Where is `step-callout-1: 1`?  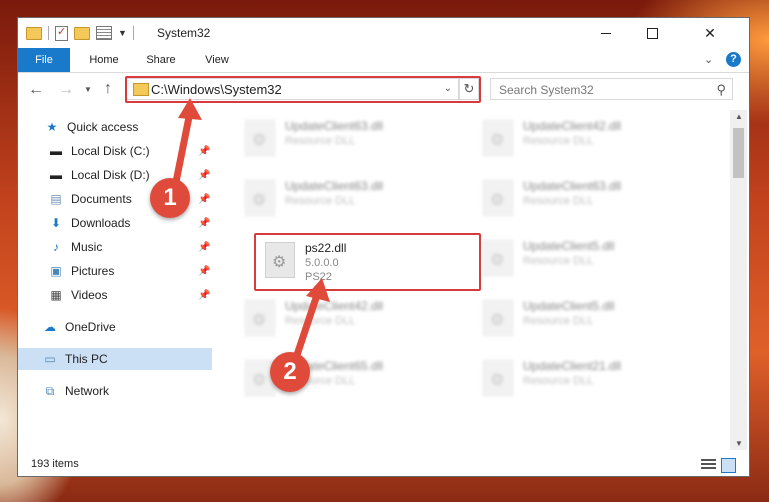 step-callout-1: 1 is located at coordinates (170, 198).